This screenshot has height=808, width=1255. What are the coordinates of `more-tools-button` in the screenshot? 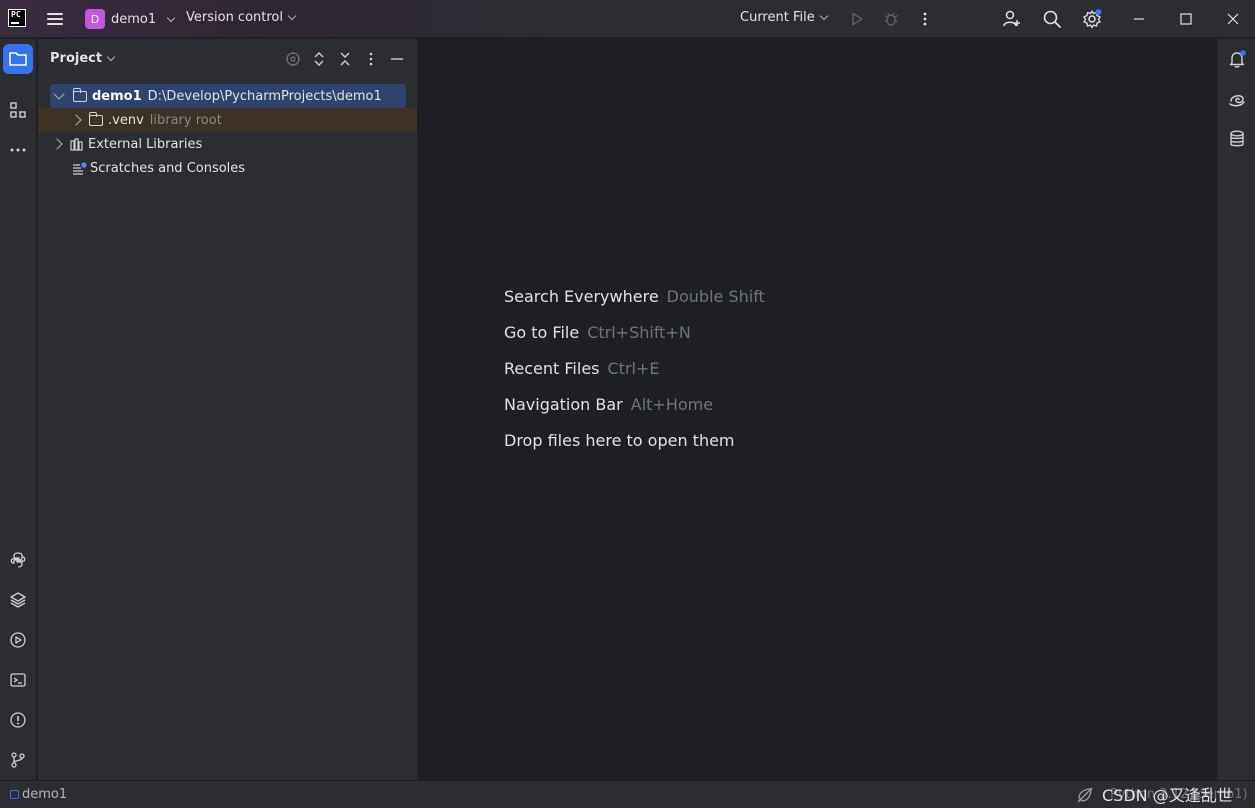 It's located at (18, 150).